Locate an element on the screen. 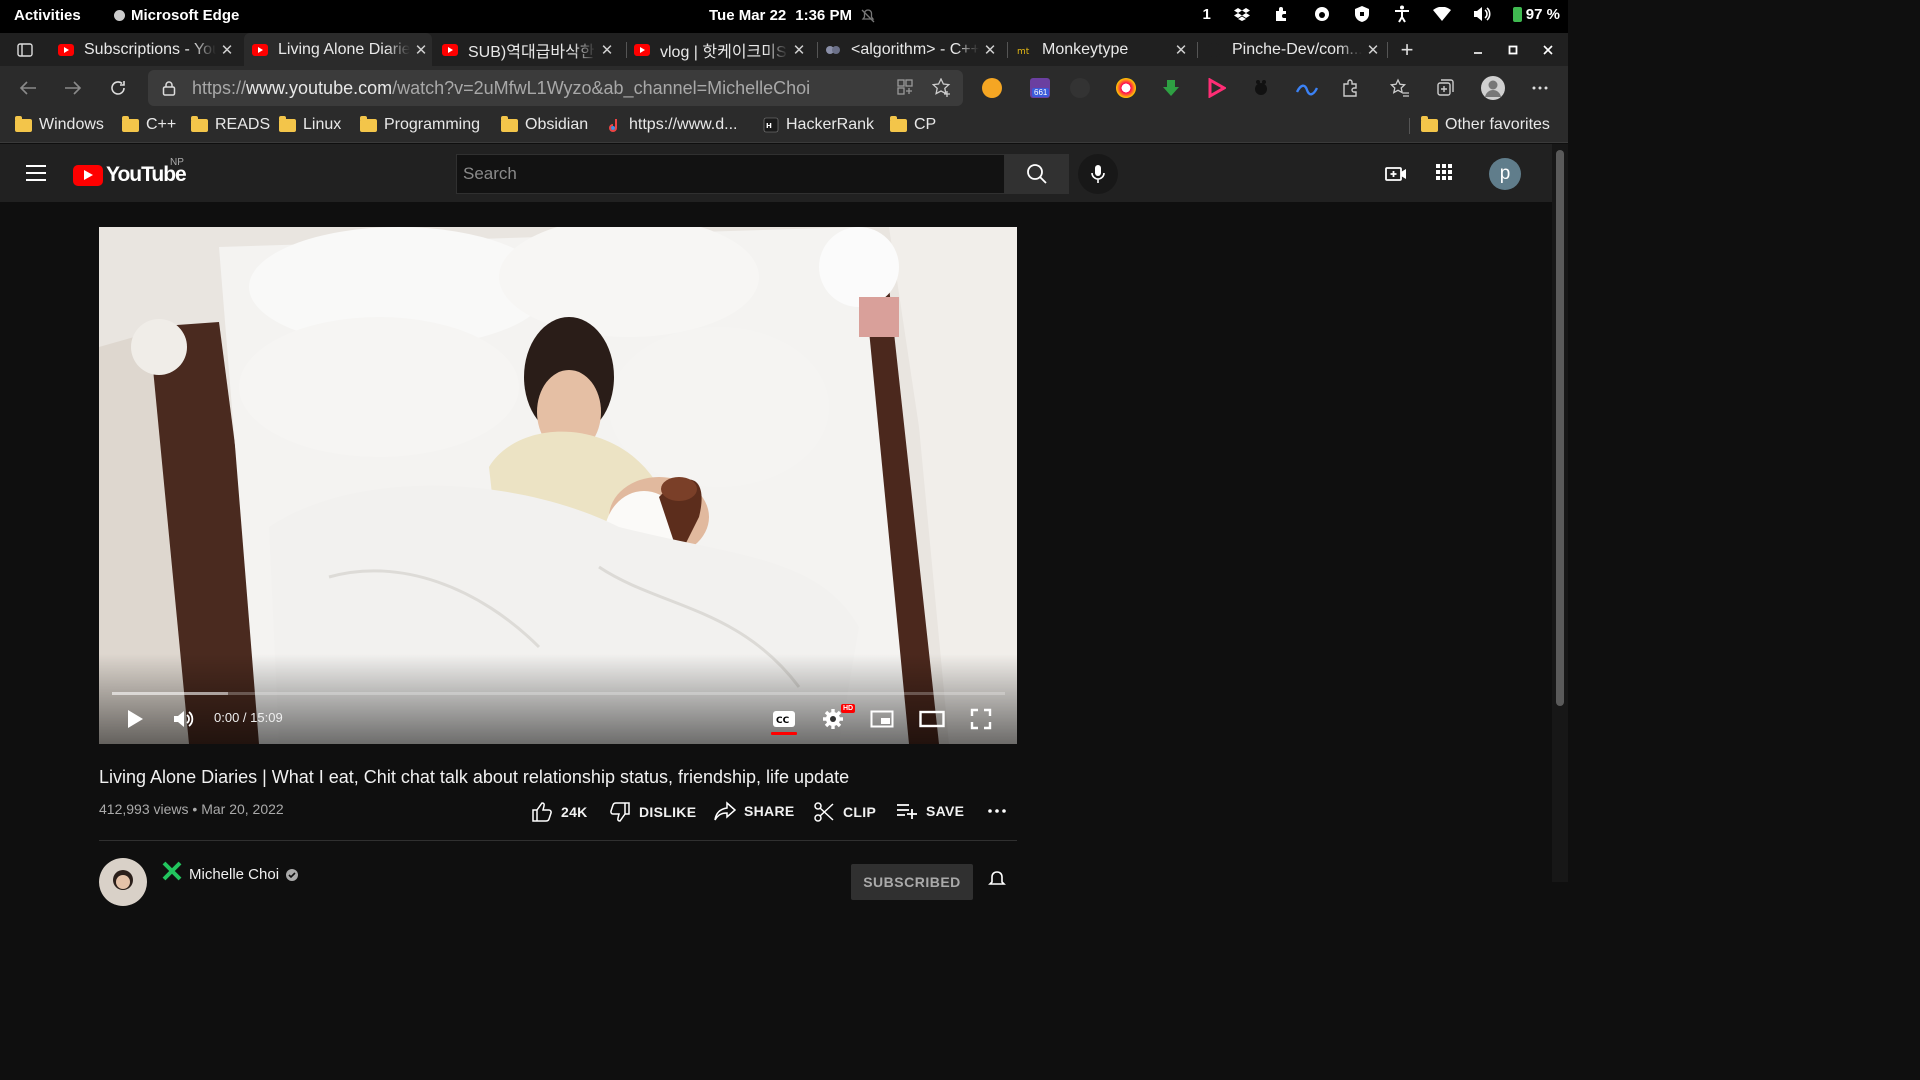 This screenshot has height=1080, width=1920. like-button: 24K is located at coordinates (559, 812).